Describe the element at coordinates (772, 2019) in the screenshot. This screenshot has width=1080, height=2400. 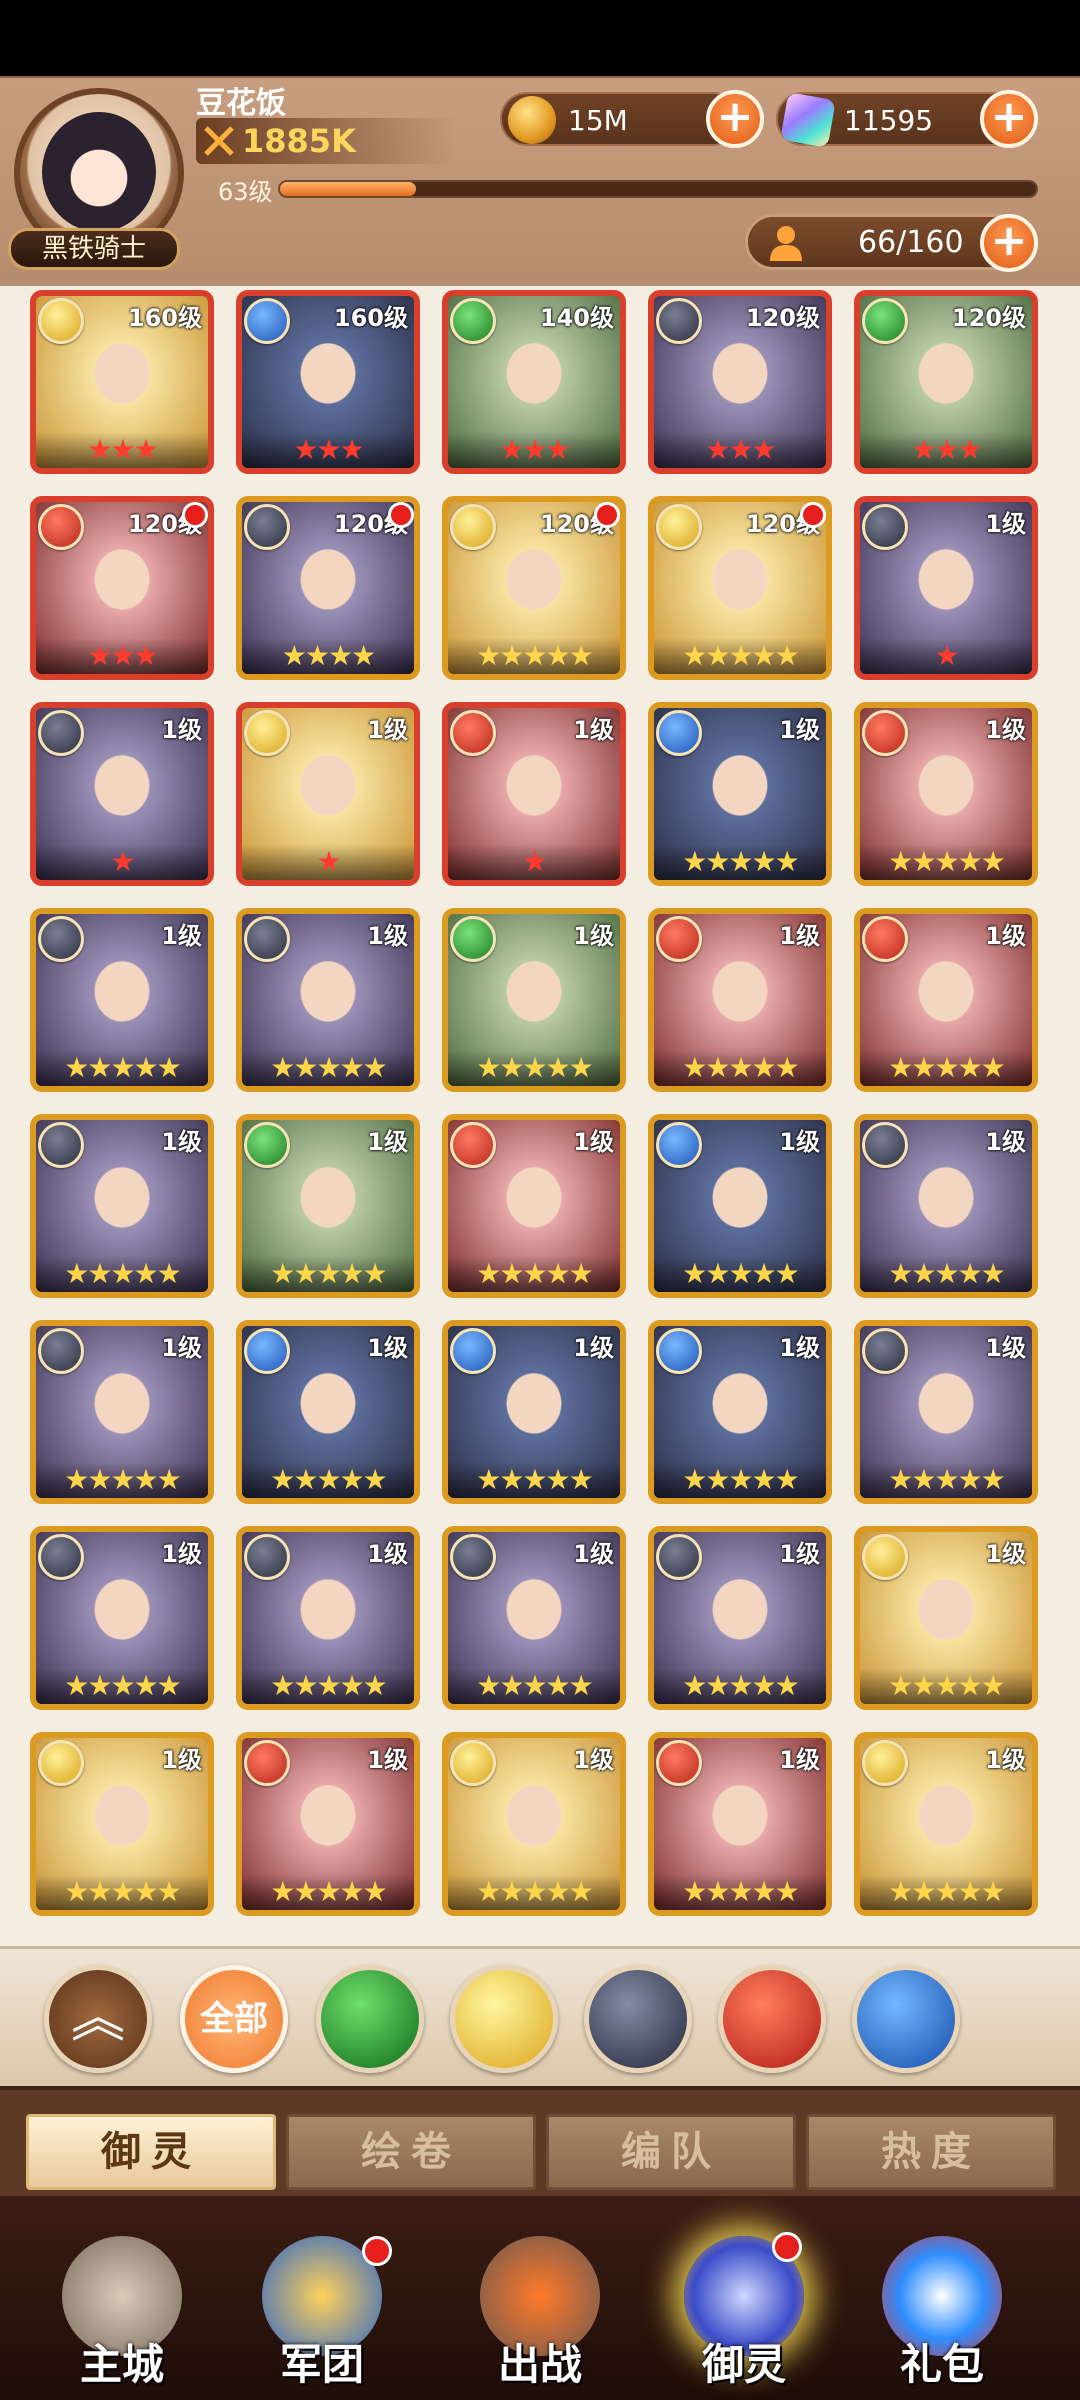
I see `filter-fire-button` at that location.